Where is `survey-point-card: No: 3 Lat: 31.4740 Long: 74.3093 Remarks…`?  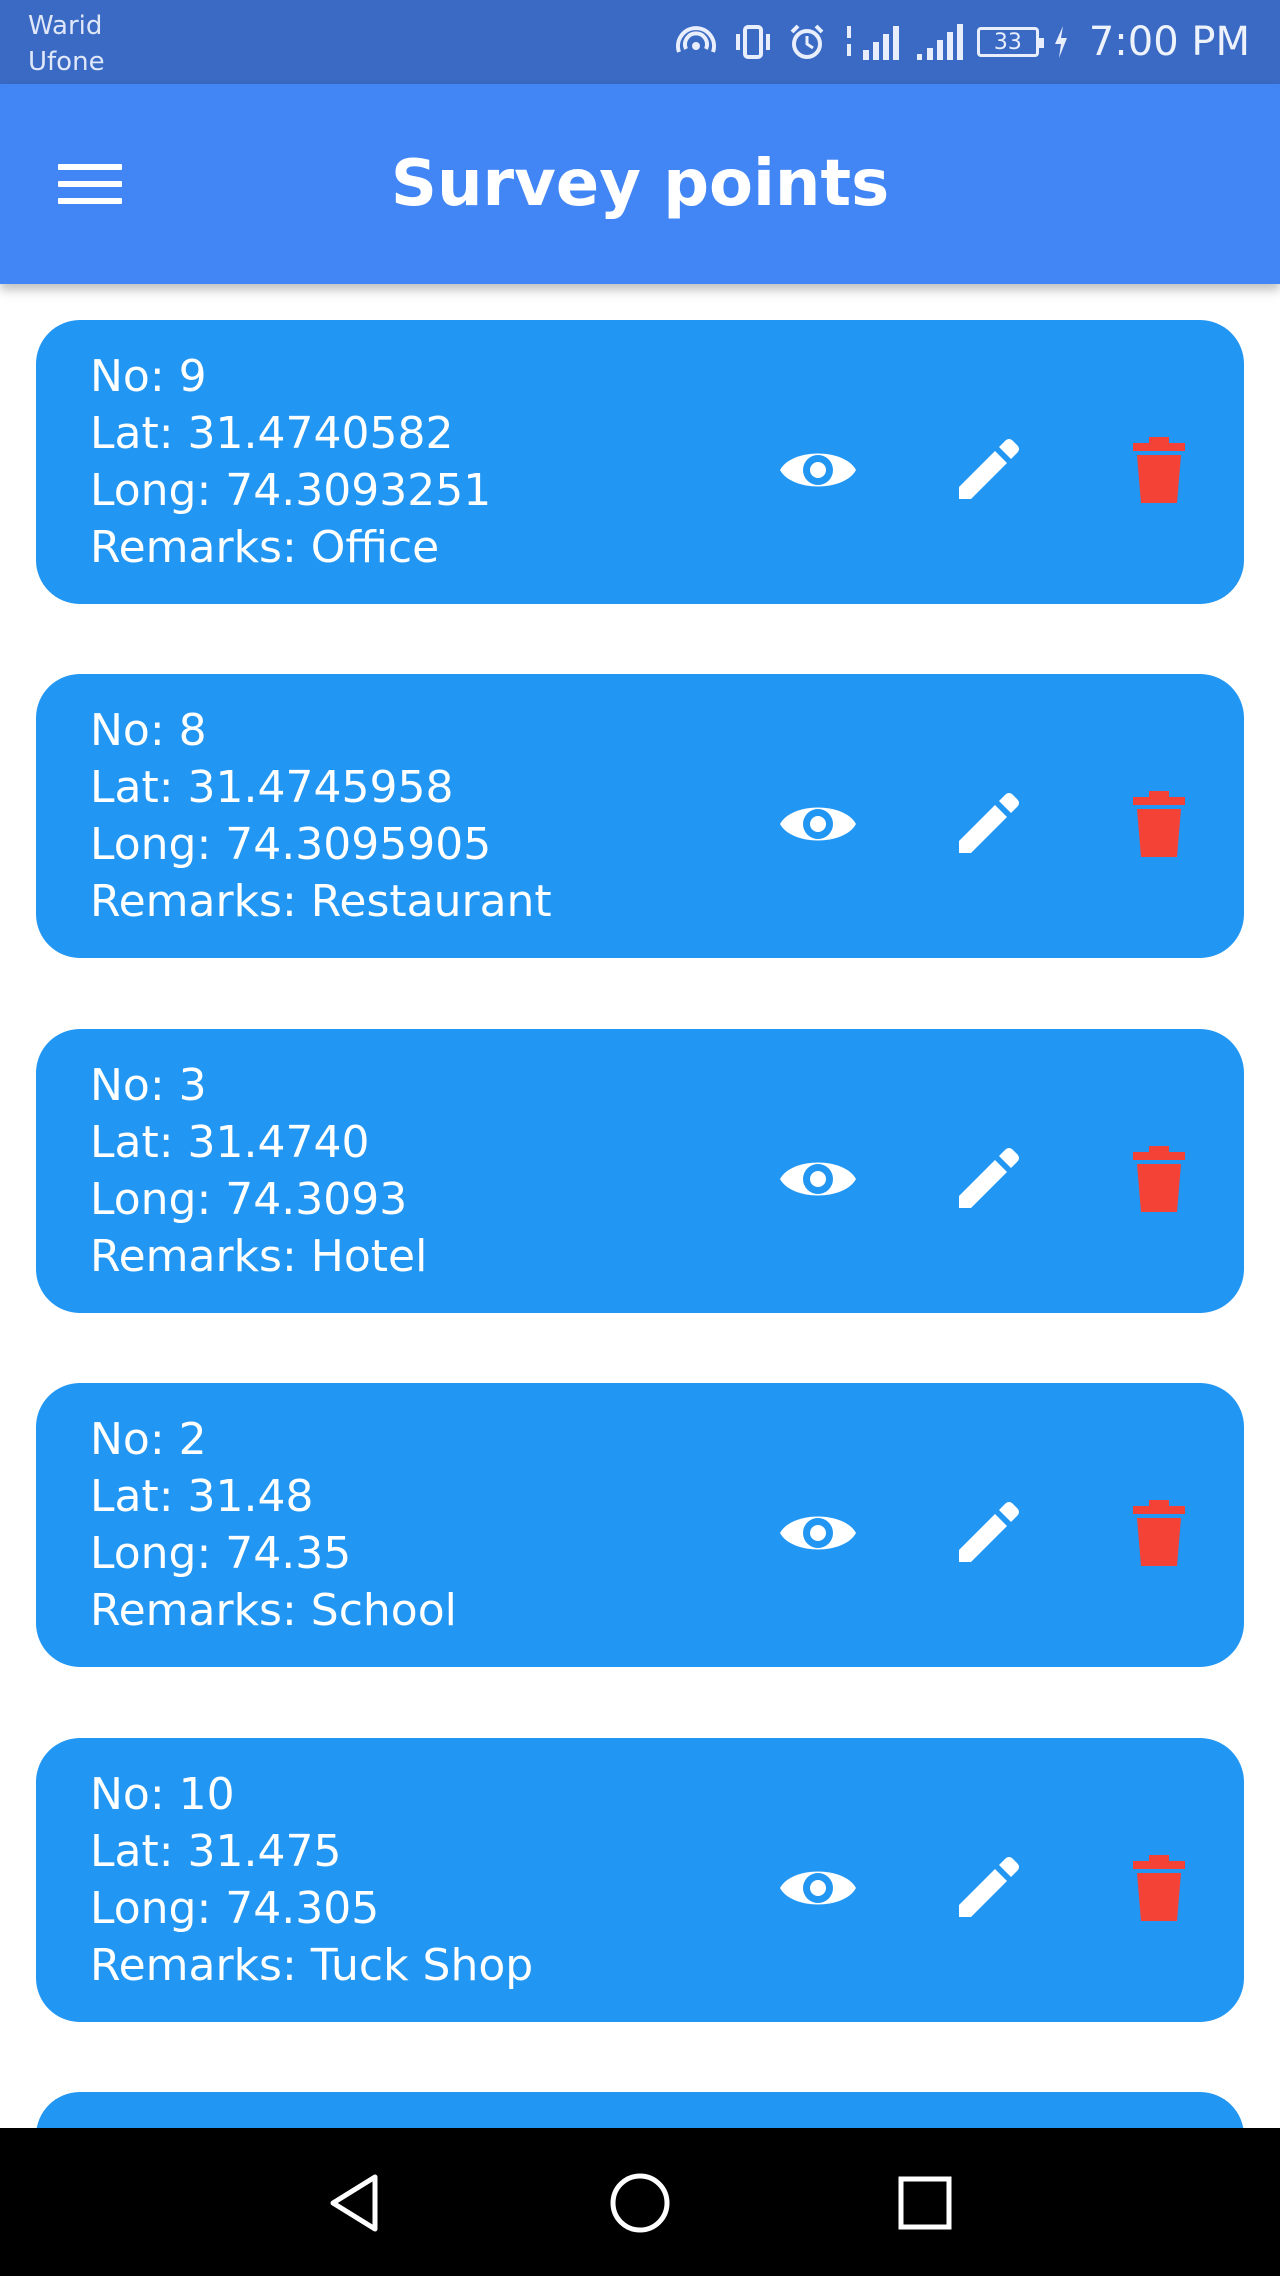
survey-point-card: No: 3 Lat: 31.4740 Long: 74.3093 Remarks… is located at coordinates (640, 1171).